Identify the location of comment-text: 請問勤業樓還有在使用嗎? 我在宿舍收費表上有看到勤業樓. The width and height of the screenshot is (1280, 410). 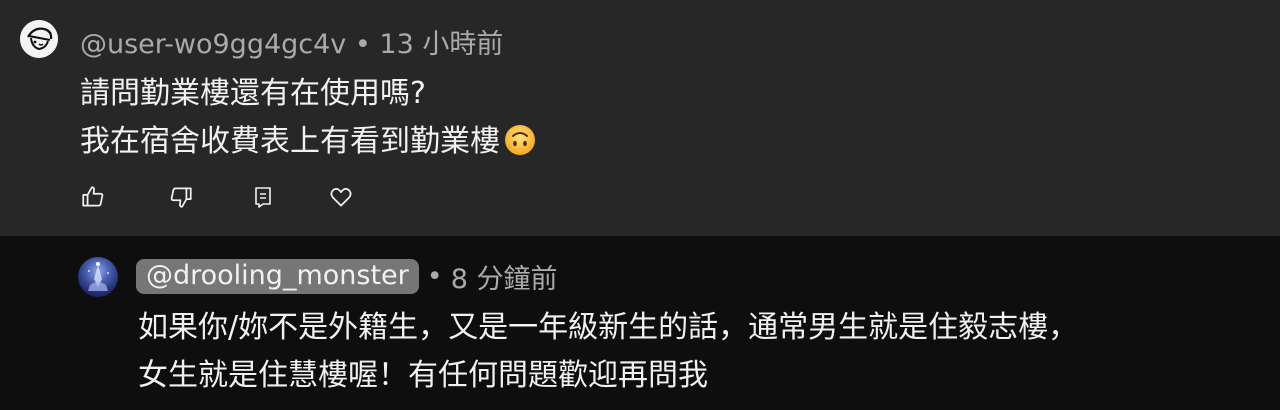
(308, 118).